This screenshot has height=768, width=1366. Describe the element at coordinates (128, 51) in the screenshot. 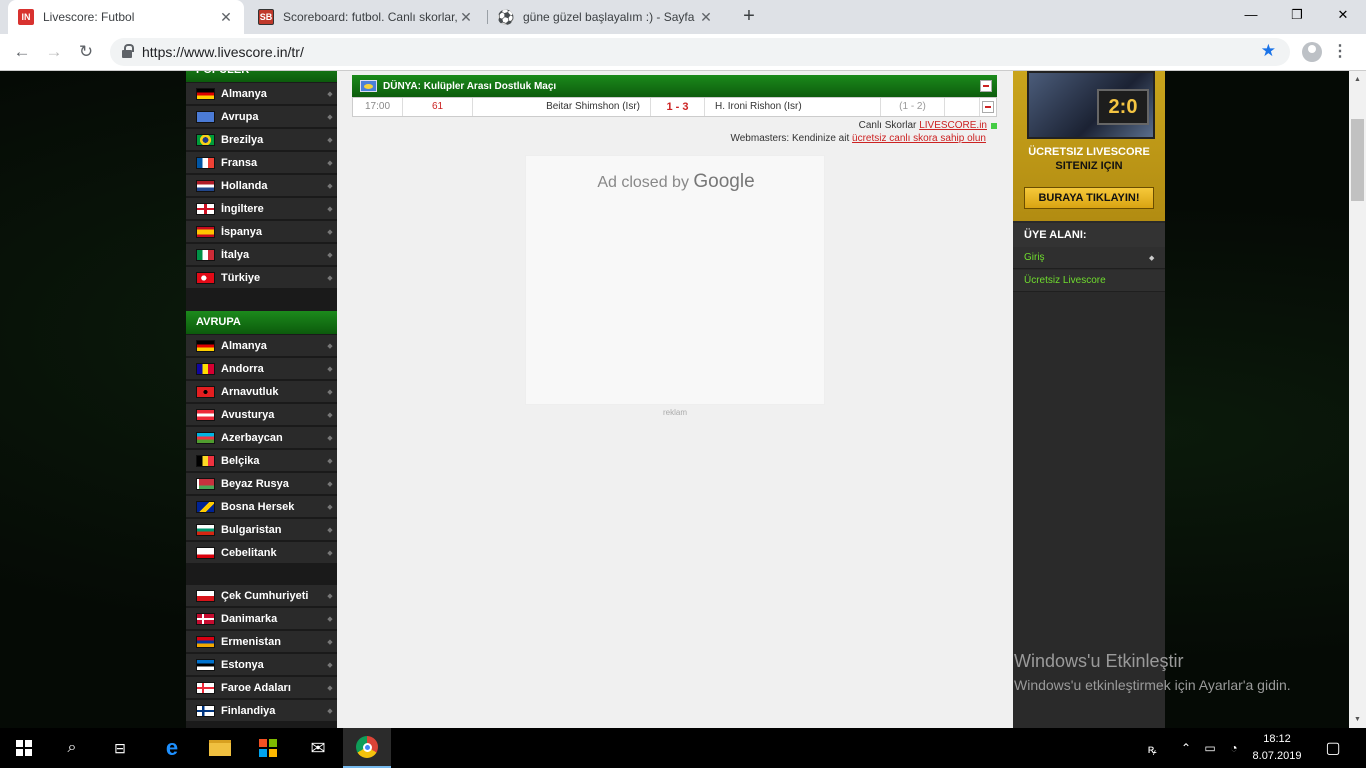

I see `lock-icon` at that location.